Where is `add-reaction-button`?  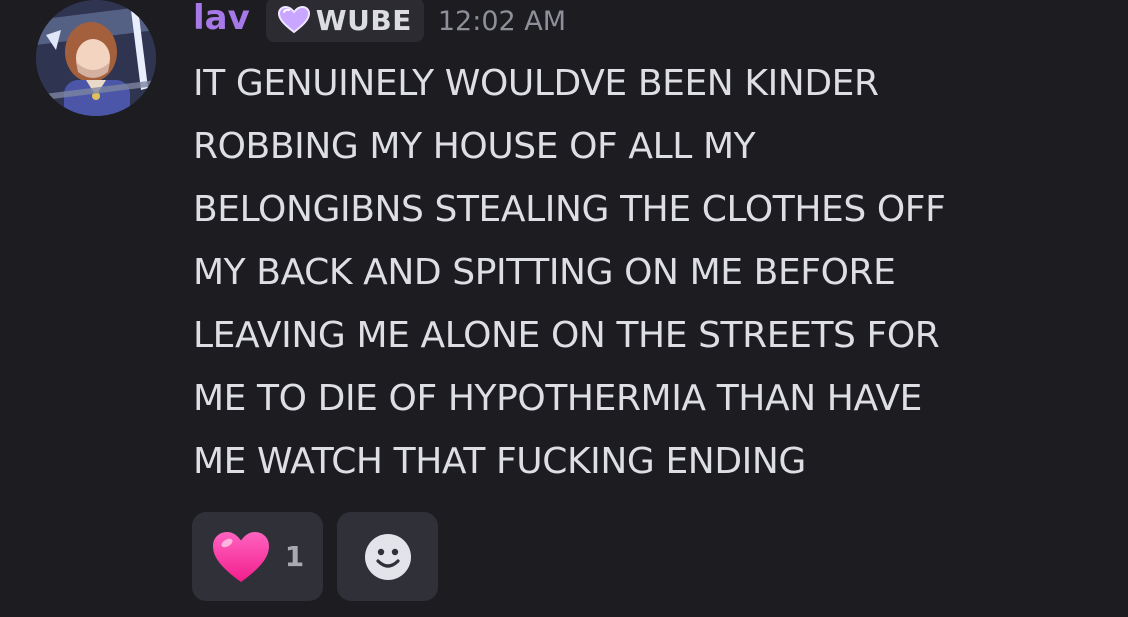
add-reaction-button is located at coordinates (387, 556).